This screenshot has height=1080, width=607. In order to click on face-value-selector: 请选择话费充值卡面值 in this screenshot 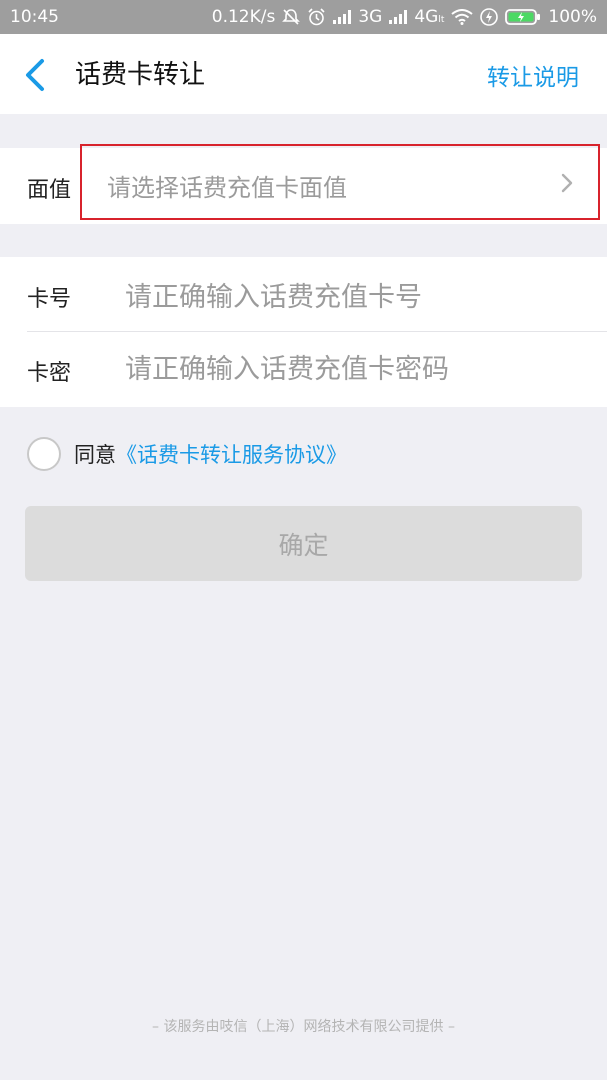, I will do `click(340, 182)`.